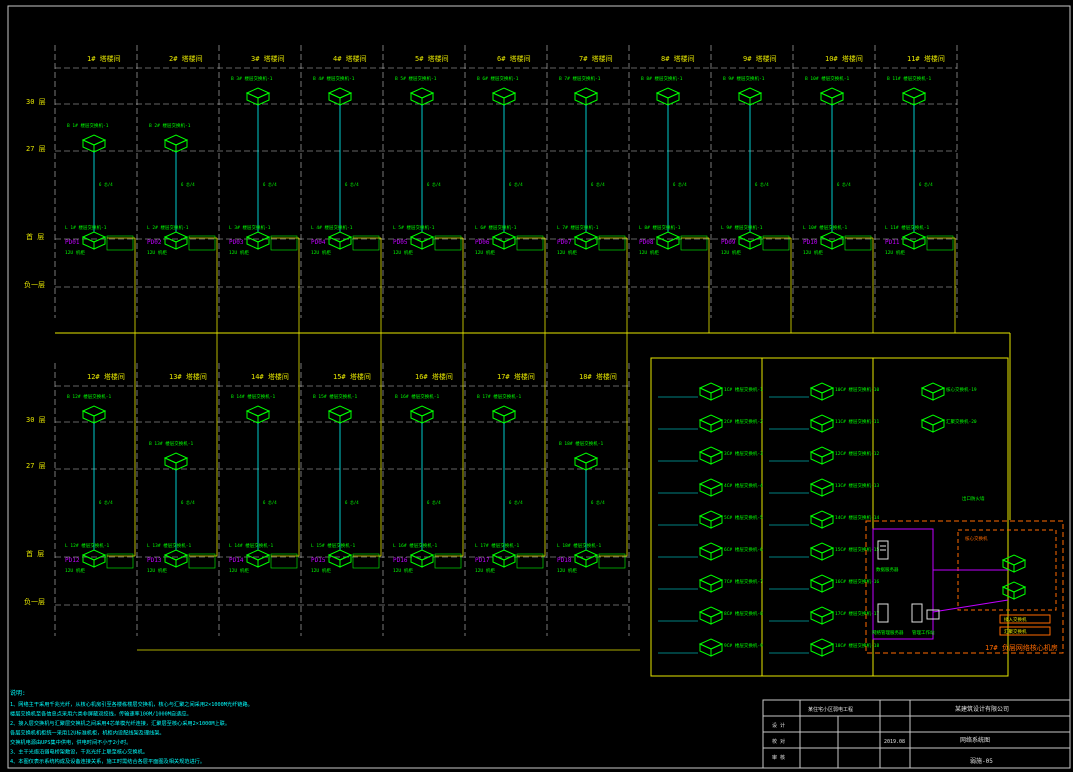 This screenshot has height=772, width=1073. What do you see at coordinates (432, 58) in the screenshot?
I see `building-title: 5# 塔楼间` at bounding box center [432, 58].